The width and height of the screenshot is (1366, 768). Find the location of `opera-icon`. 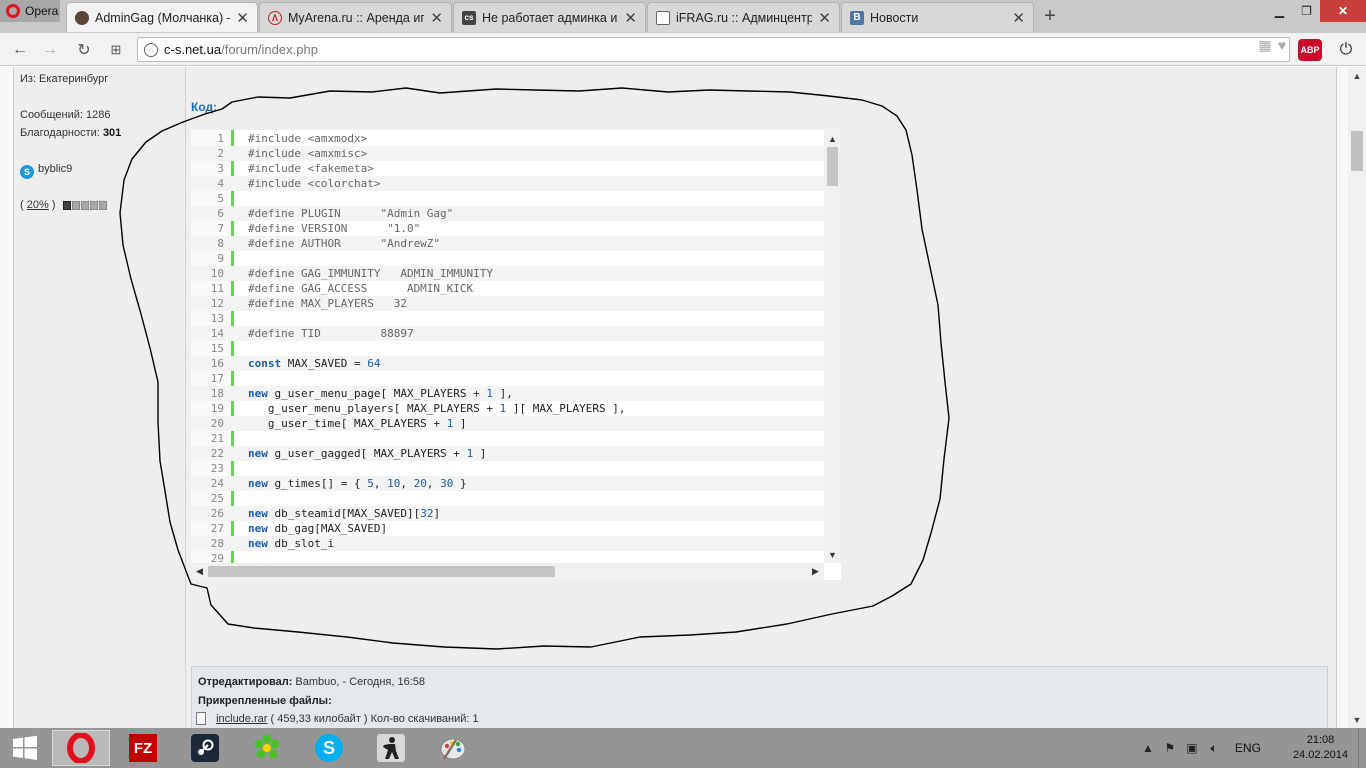

opera-icon is located at coordinates (81, 748).